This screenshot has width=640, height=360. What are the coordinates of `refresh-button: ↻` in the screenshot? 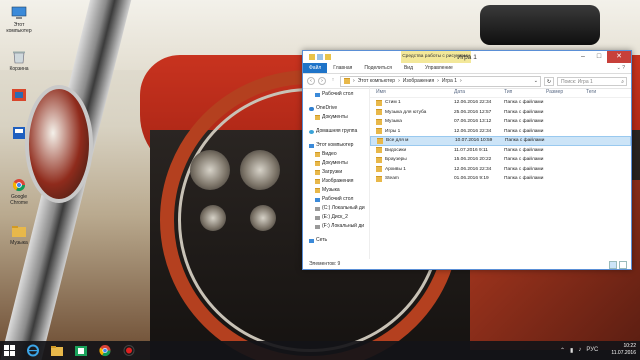 It's located at (549, 81).